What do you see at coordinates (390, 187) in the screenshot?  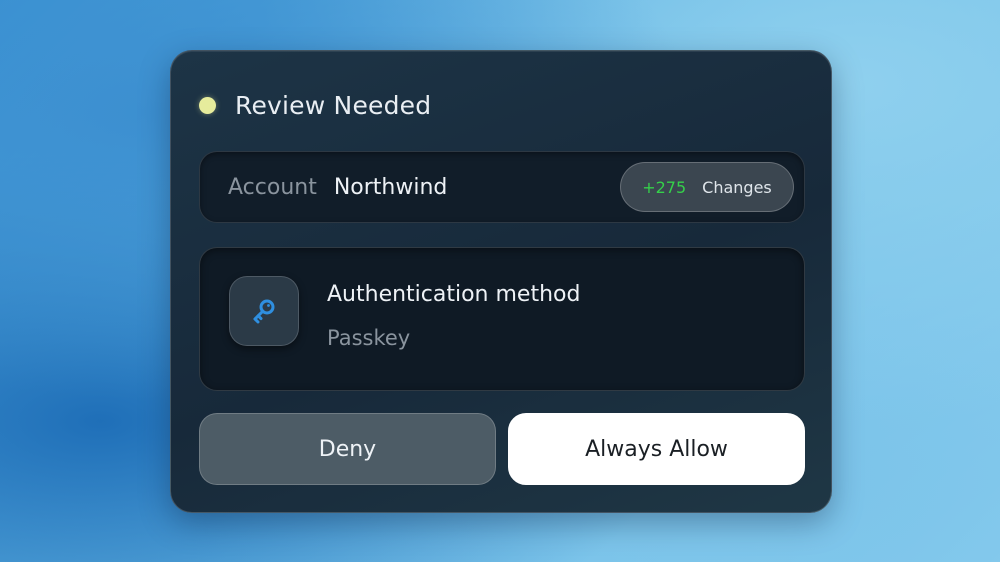 I see `account-value: Northwind` at bounding box center [390, 187].